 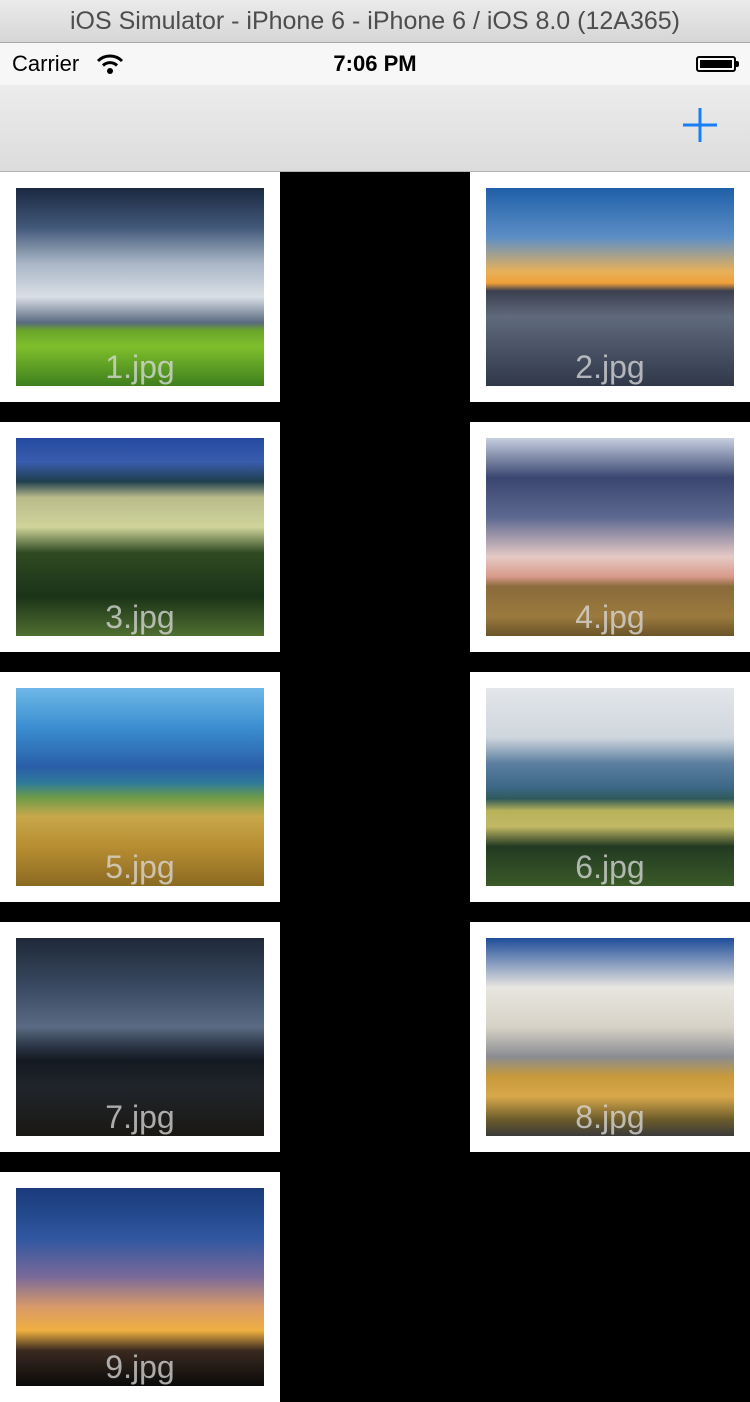 I want to click on navigation-bar, so click(x=375, y=128).